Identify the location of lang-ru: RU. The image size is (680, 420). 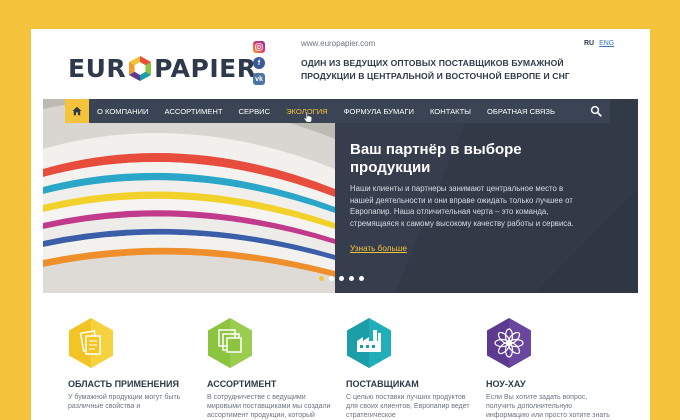
(589, 43).